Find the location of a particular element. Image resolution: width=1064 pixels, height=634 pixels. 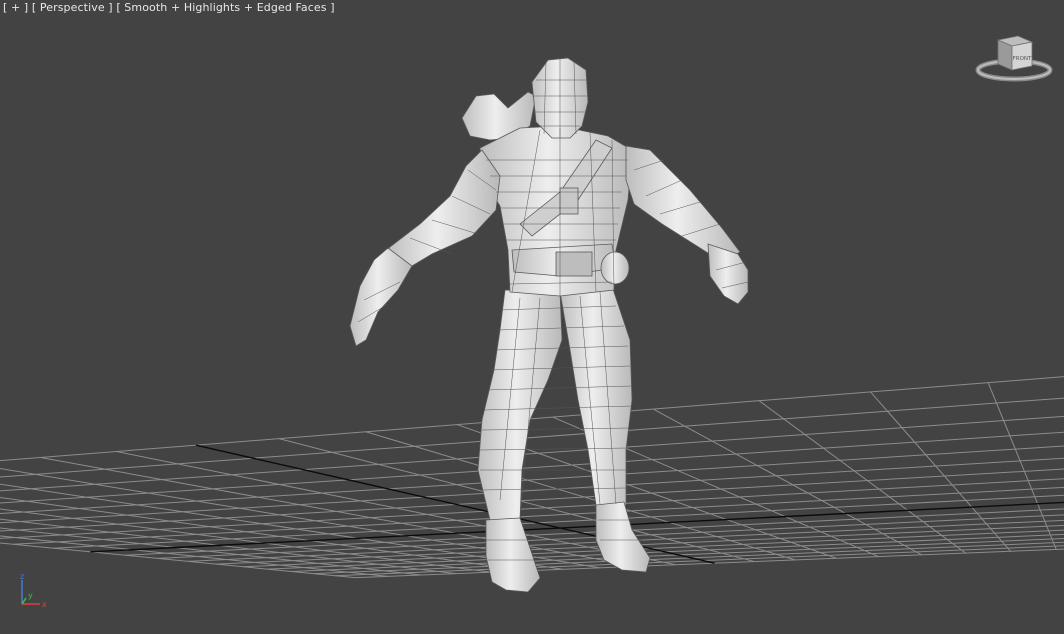

viewcube-icon: FRONT is located at coordinates (1014, 60).